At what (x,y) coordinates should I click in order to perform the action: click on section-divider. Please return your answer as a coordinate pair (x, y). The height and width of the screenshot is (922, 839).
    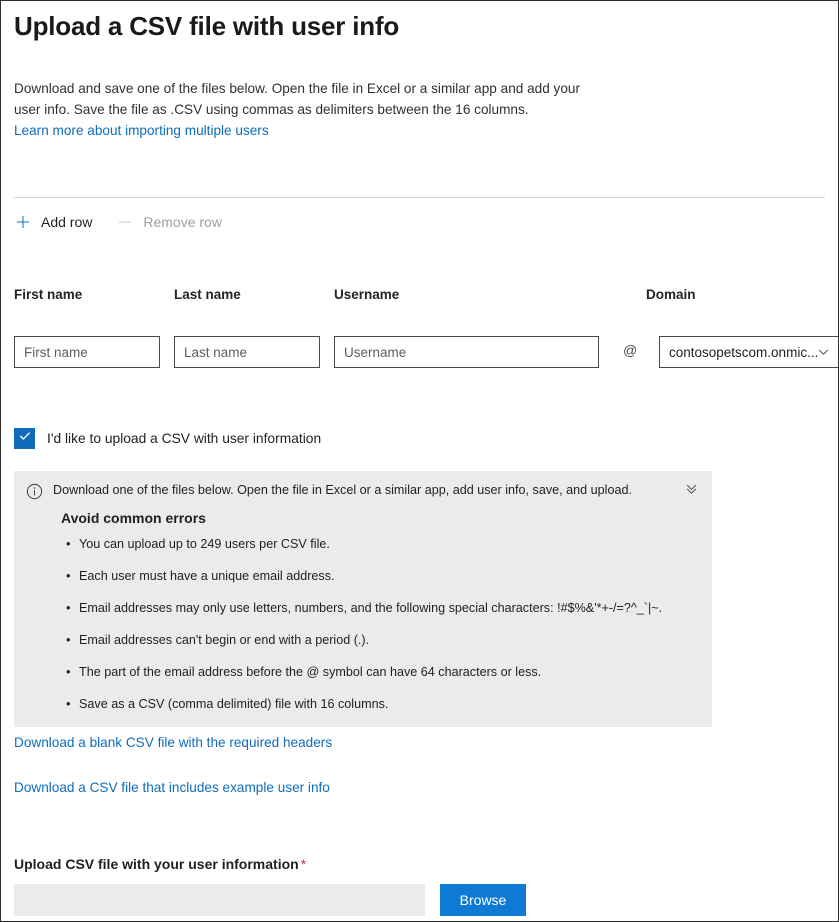
    Looking at the image, I should click on (419, 197).